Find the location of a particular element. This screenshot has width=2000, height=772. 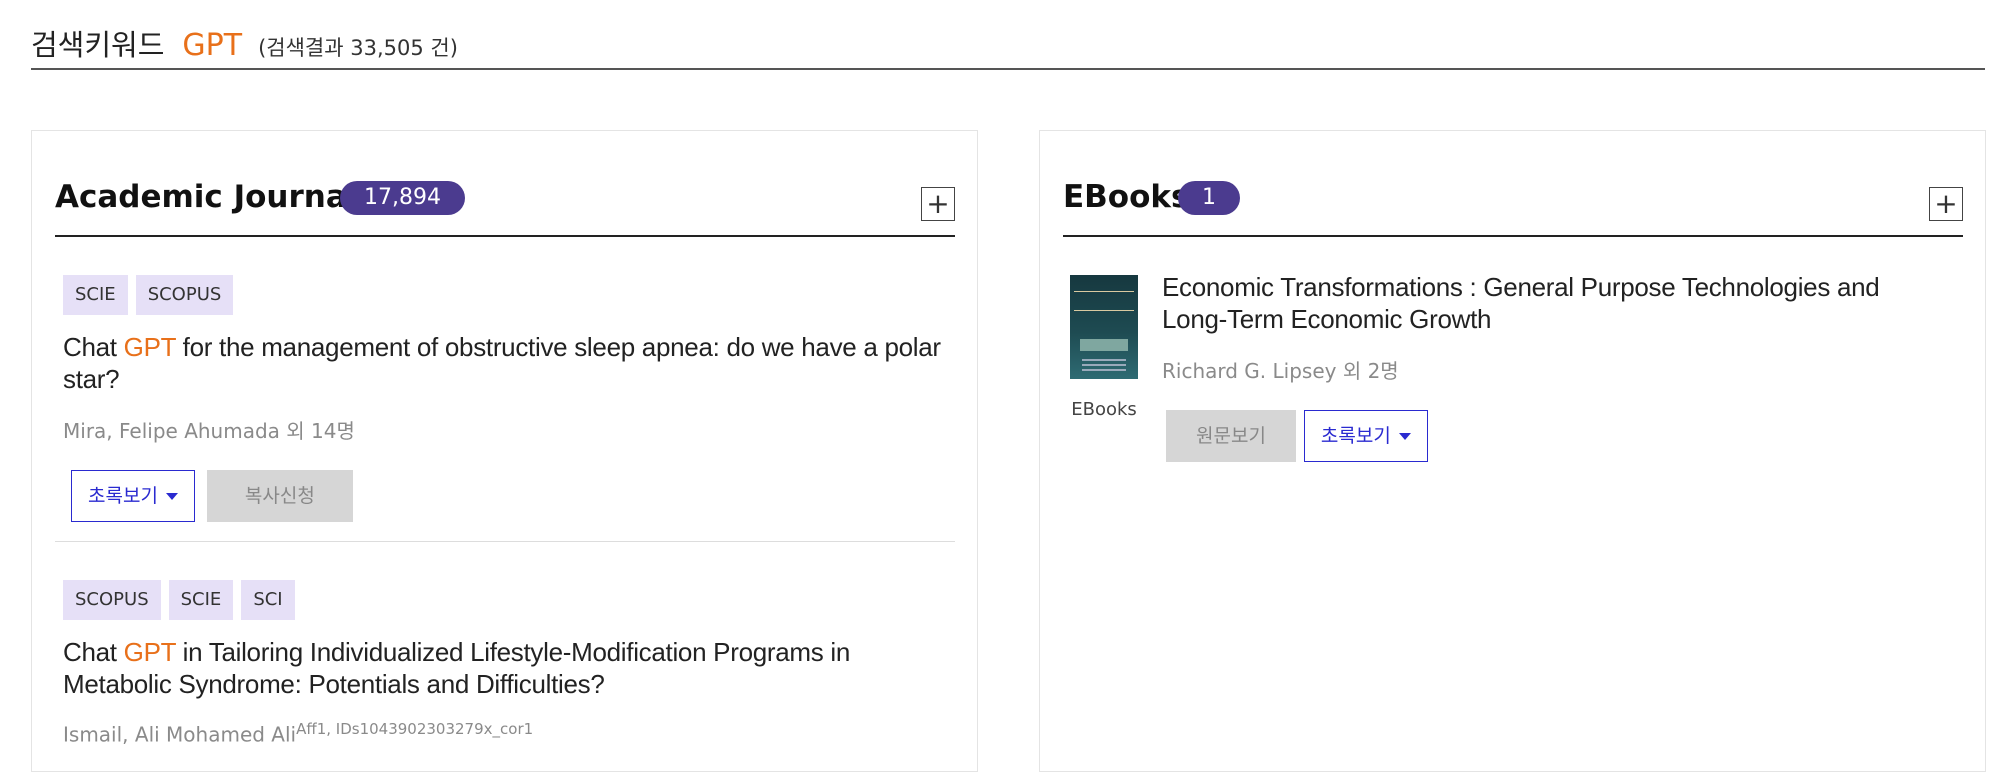

article-authors: Mira, Felipe Ahumada 외 14명 is located at coordinates (209, 431).